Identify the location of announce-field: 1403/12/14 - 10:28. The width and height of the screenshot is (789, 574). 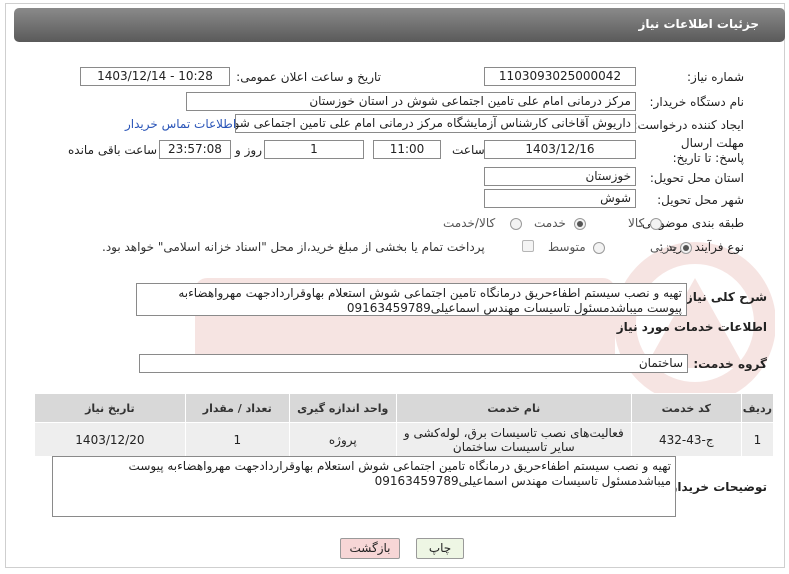
(155, 76).